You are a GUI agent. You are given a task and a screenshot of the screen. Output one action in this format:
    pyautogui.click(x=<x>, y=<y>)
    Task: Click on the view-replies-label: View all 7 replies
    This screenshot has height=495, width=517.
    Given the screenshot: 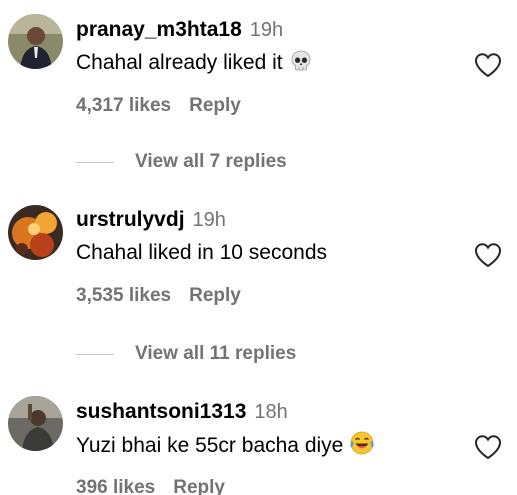 What is the action you would take?
    pyautogui.click(x=211, y=161)
    